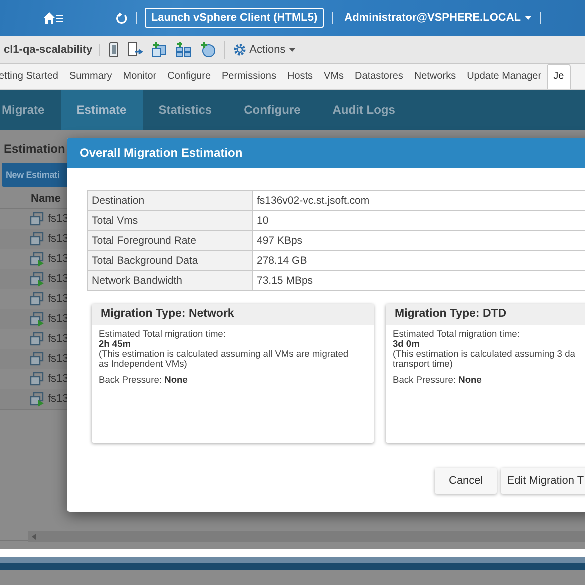 This screenshot has width=585, height=585. What do you see at coordinates (466, 481) in the screenshot?
I see `cancel-button: Cancel` at bounding box center [466, 481].